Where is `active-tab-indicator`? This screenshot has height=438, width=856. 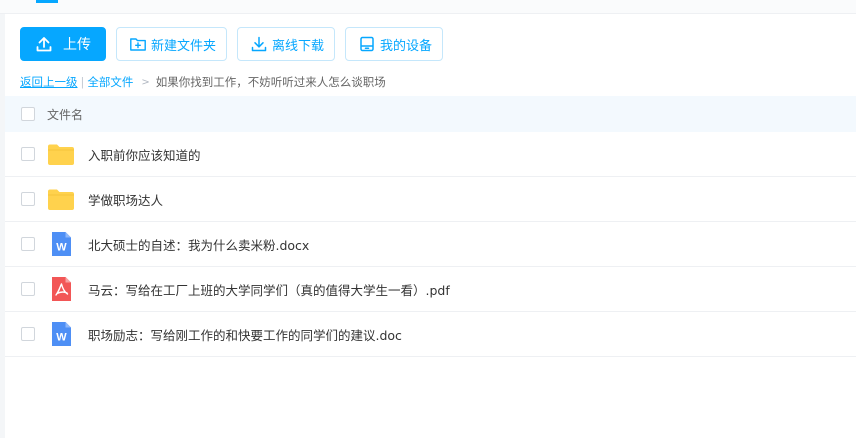 active-tab-indicator is located at coordinates (47, 1).